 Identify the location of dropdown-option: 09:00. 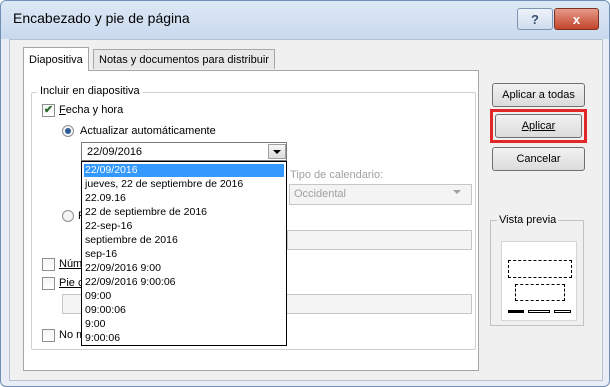
(184, 296).